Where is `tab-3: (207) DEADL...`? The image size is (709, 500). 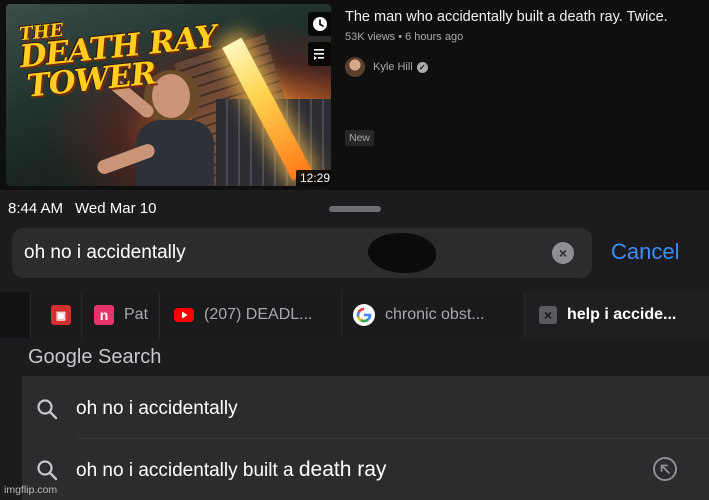
tab-3: (207) DEADL... is located at coordinates (250, 315).